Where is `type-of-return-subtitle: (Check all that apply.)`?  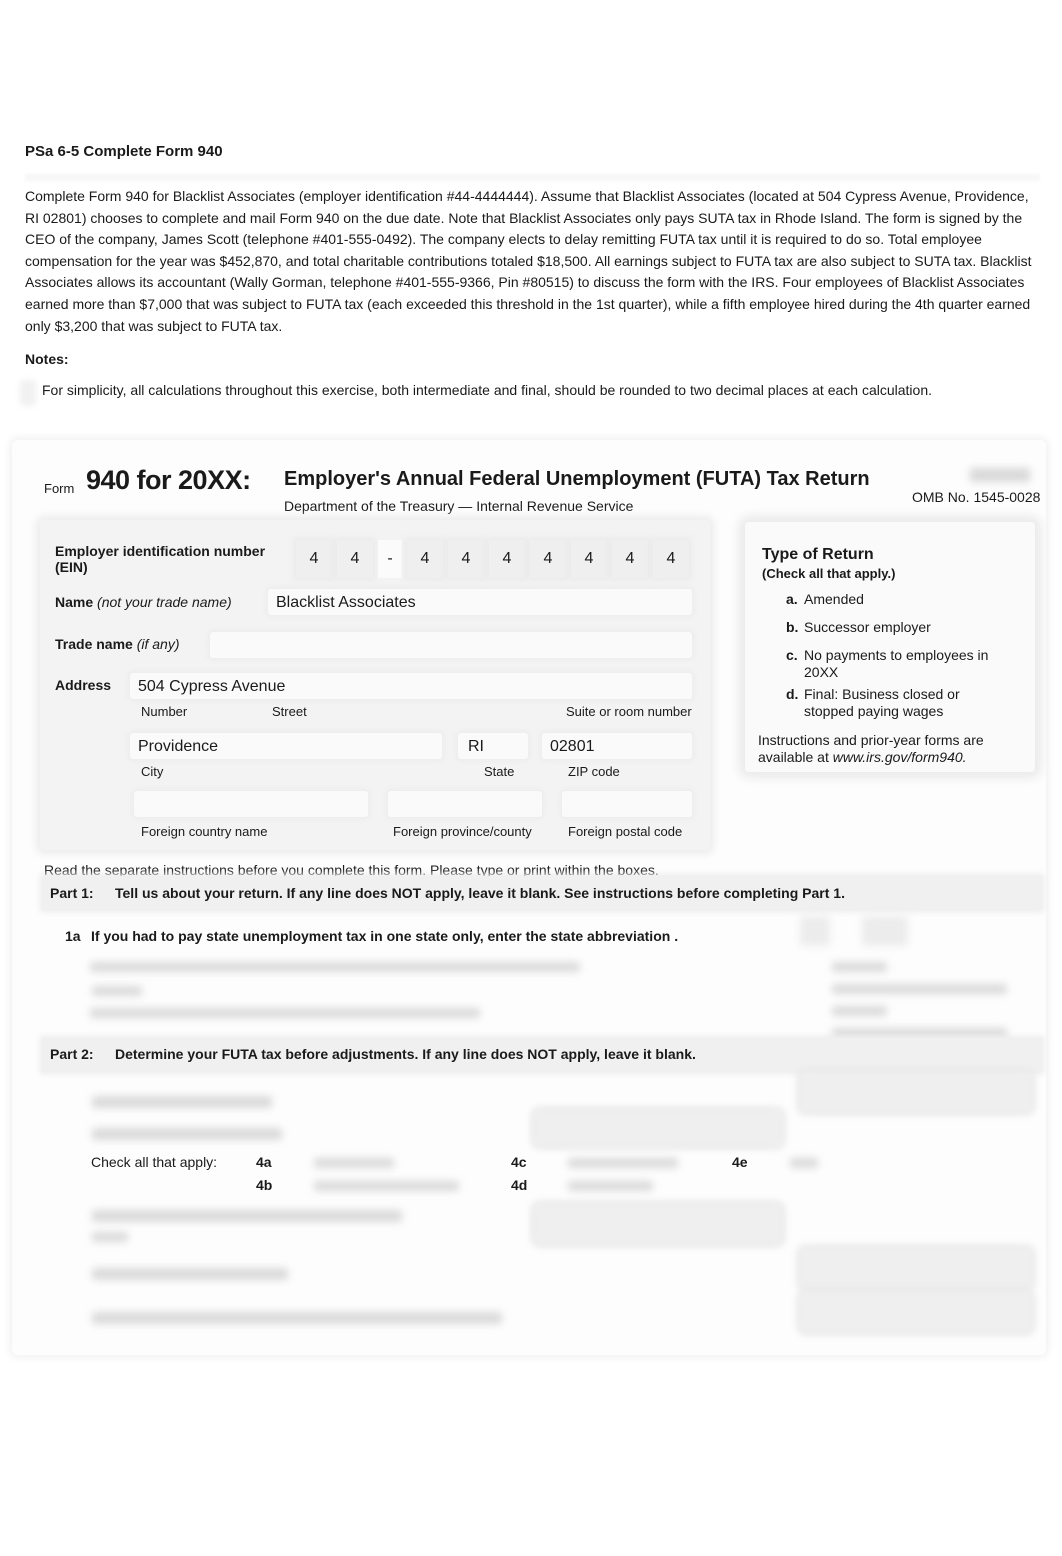
type-of-return-subtitle: (Check all that apply.) is located at coordinates (829, 573).